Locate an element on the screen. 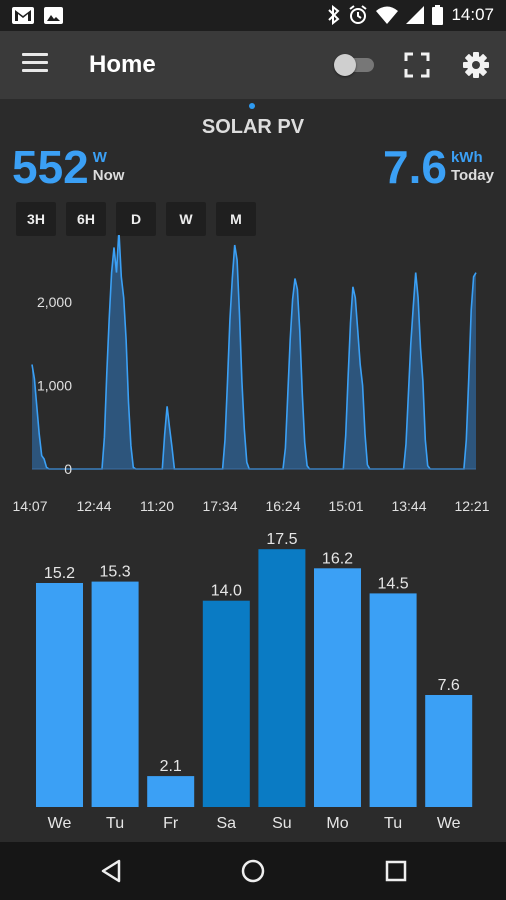 The height and width of the screenshot is (900, 506). signal-icon is located at coordinates (415, 15).